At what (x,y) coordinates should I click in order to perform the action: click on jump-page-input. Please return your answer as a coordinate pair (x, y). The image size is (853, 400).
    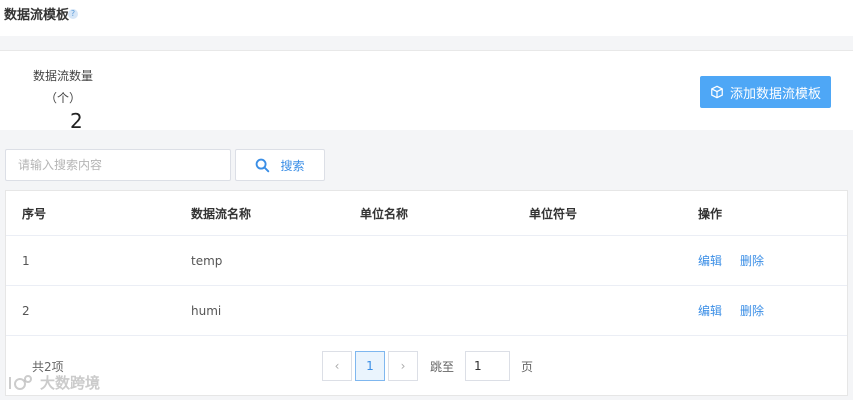
    Looking at the image, I should click on (487, 366).